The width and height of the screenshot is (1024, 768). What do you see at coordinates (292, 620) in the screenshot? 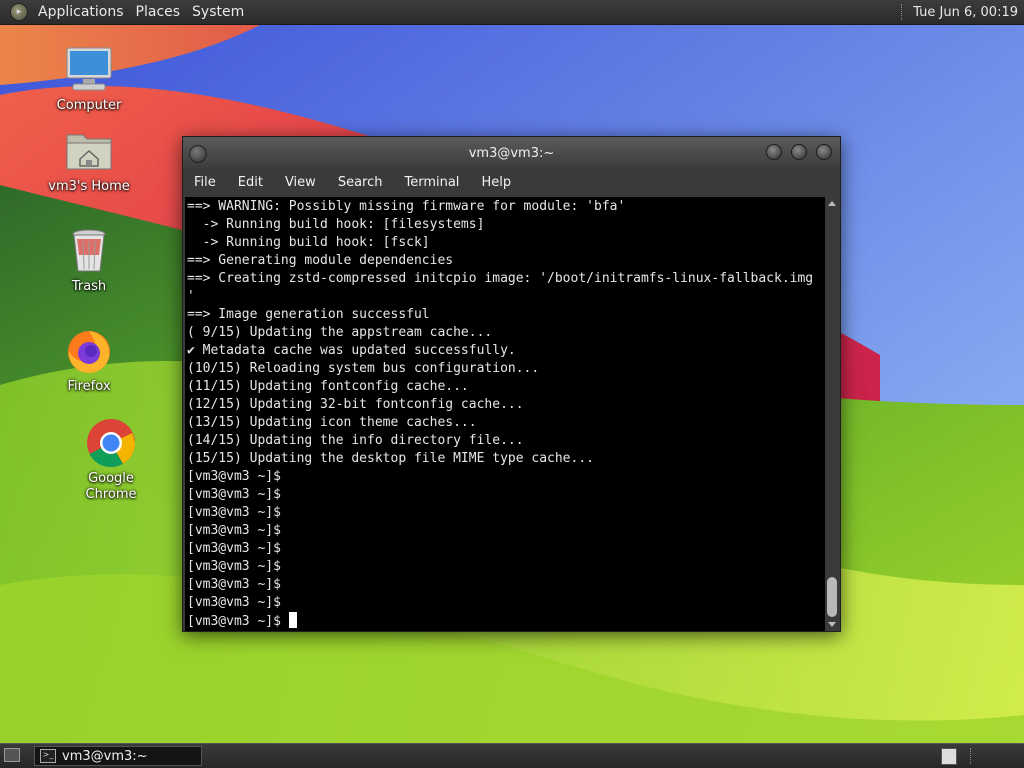
I see `text-cursor` at bounding box center [292, 620].